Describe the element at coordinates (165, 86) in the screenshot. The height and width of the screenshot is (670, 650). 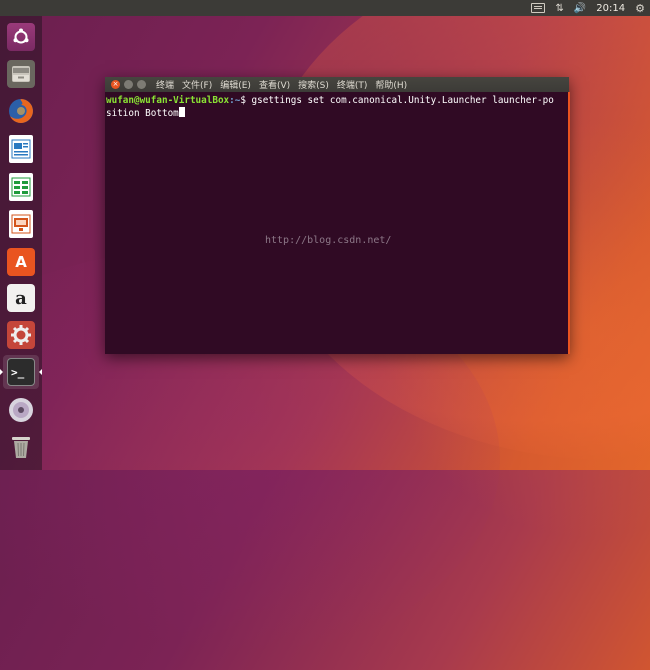
I see `menu-terminal-title: 终端` at that location.